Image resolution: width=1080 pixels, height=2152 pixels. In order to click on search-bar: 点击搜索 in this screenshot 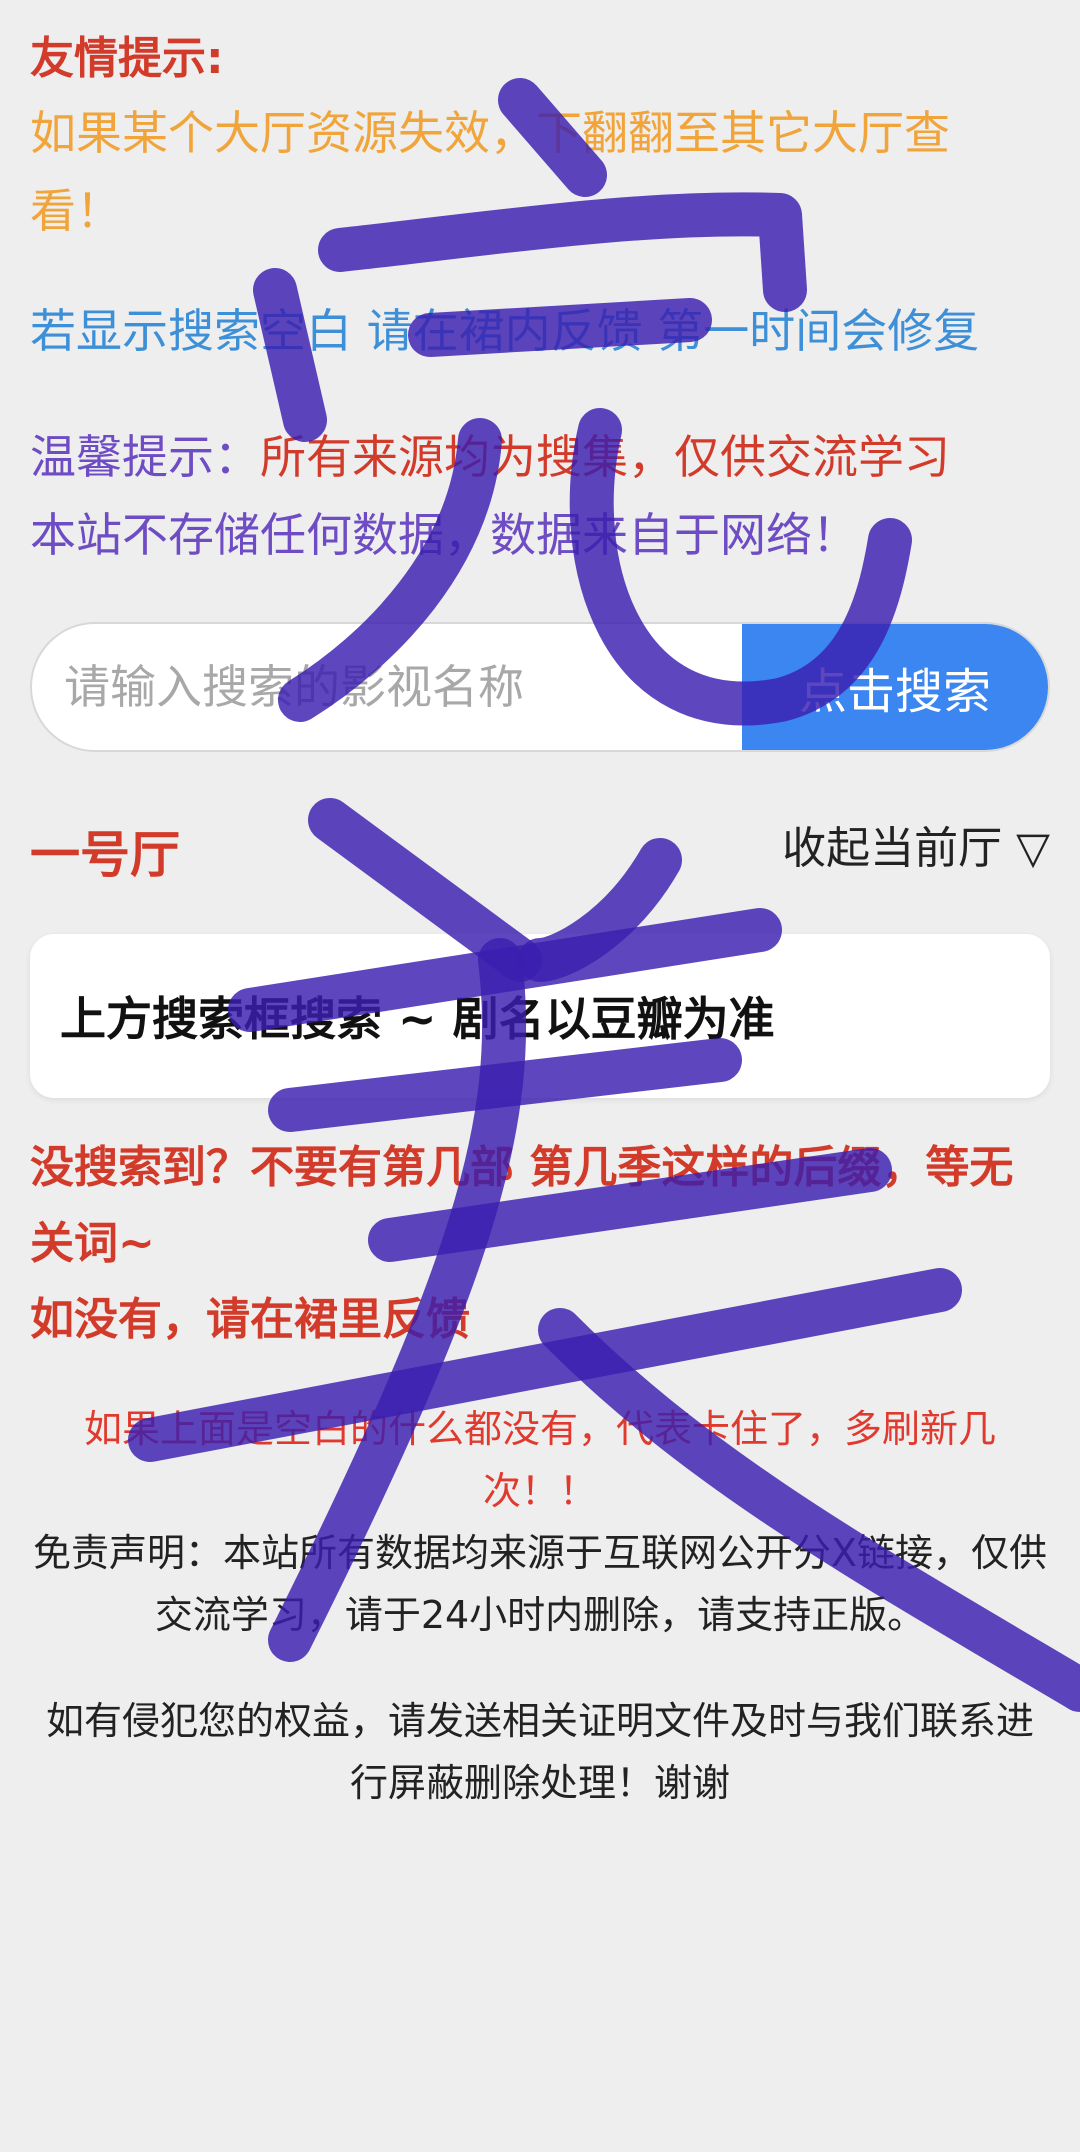, I will do `click(540, 687)`.